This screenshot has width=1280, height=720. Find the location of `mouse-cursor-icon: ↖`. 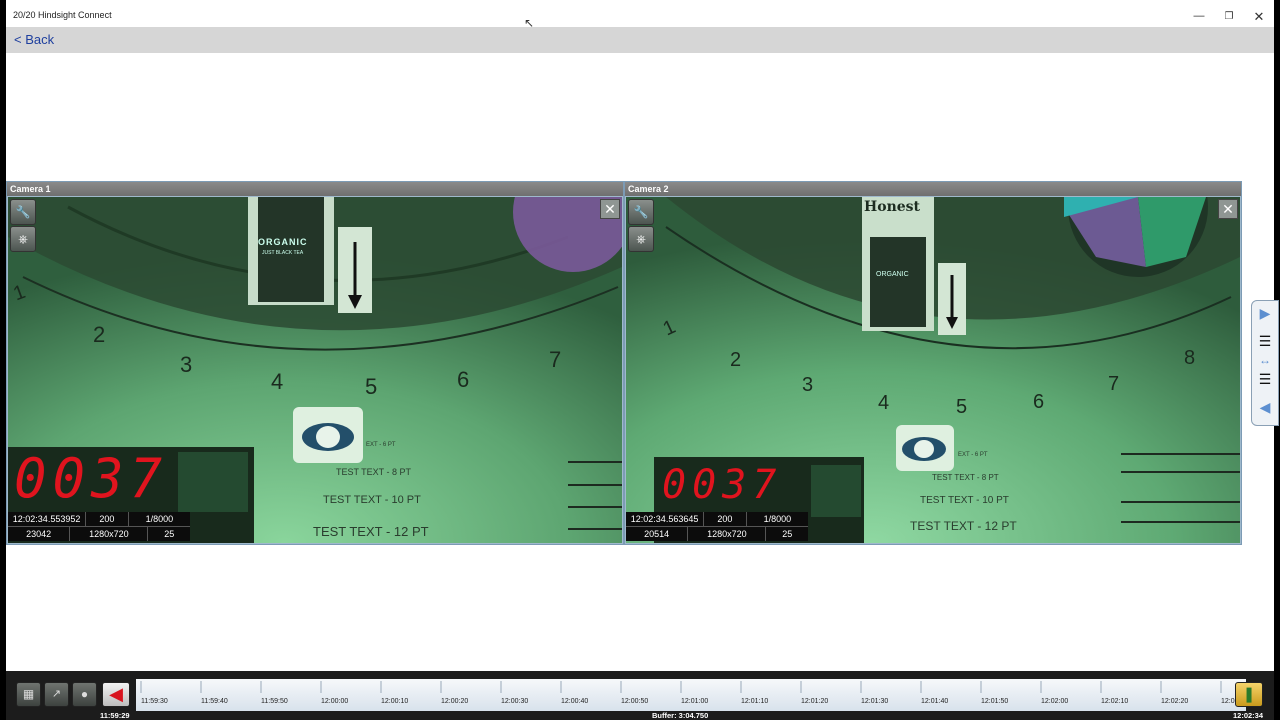

mouse-cursor-icon: ↖ is located at coordinates (529, 23).